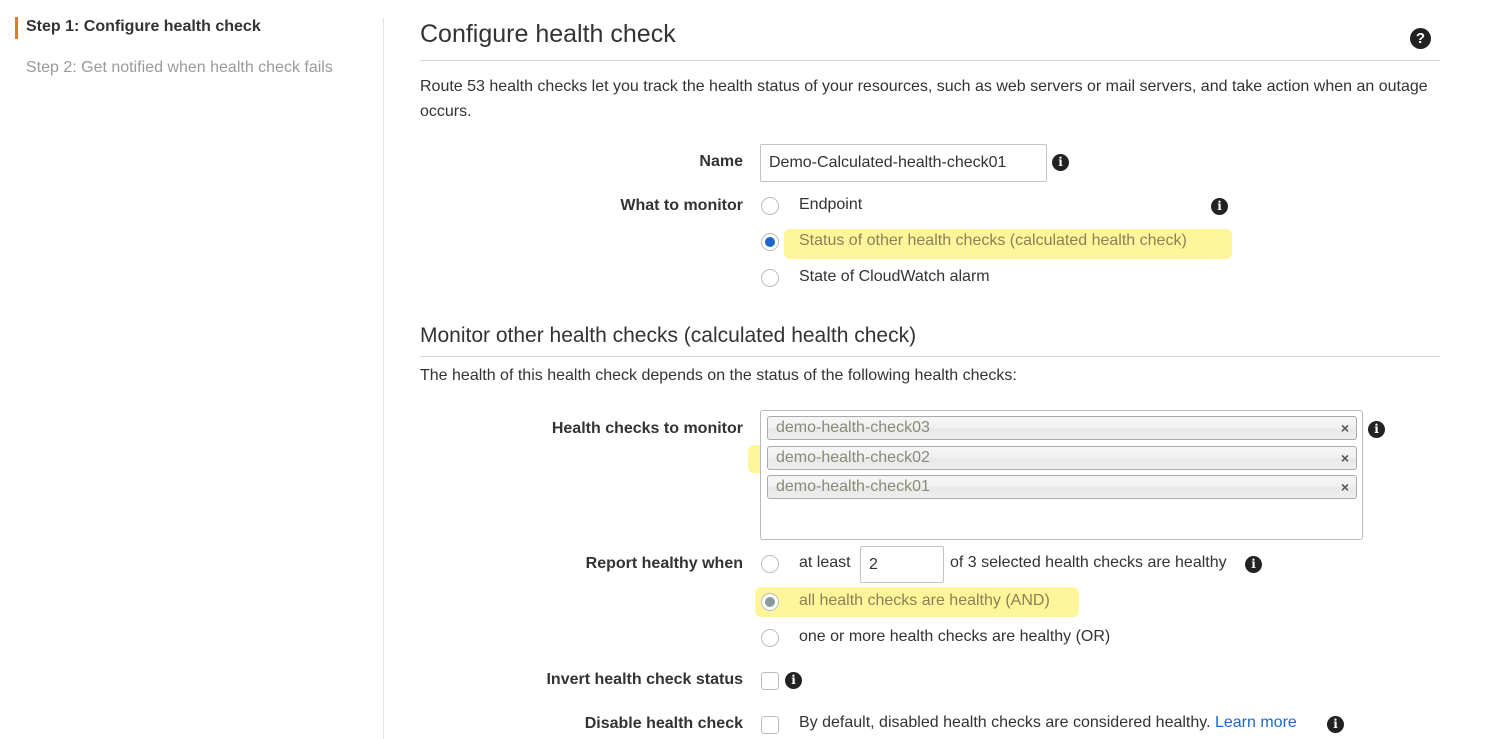 This screenshot has width=1506, height=739. What do you see at coordinates (1335, 724) in the screenshot?
I see `disable-info-icon: i` at bounding box center [1335, 724].